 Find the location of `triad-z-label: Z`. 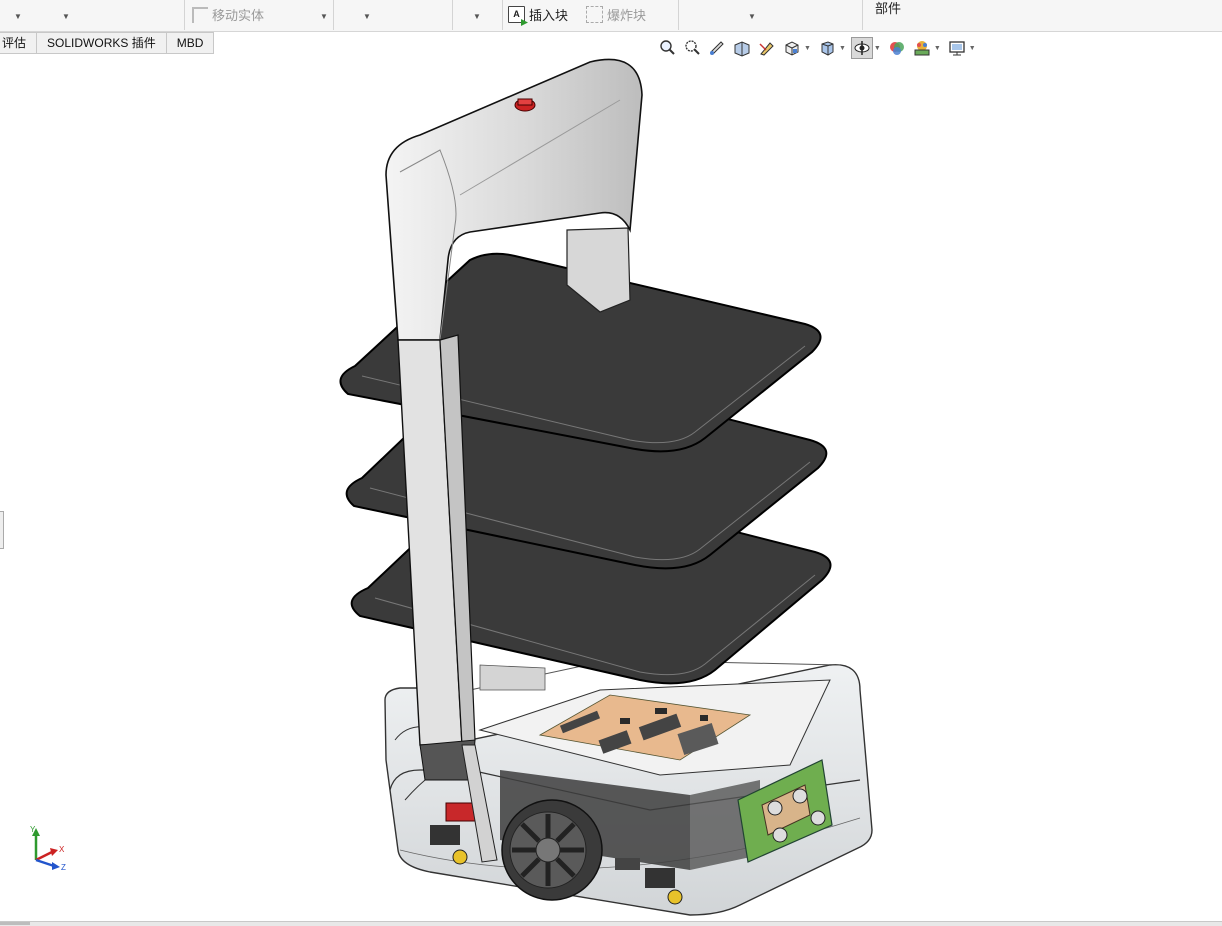

triad-z-label: Z is located at coordinates (63, 867).